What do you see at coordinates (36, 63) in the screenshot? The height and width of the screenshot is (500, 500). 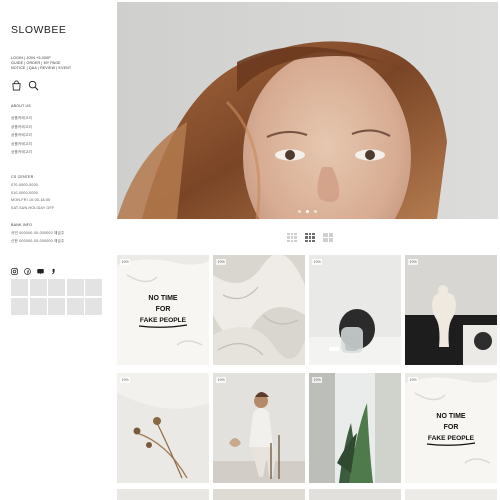 I see `account-links-line2: GUIDE | ORDER | MY PAGE` at bounding box center [36, 63].